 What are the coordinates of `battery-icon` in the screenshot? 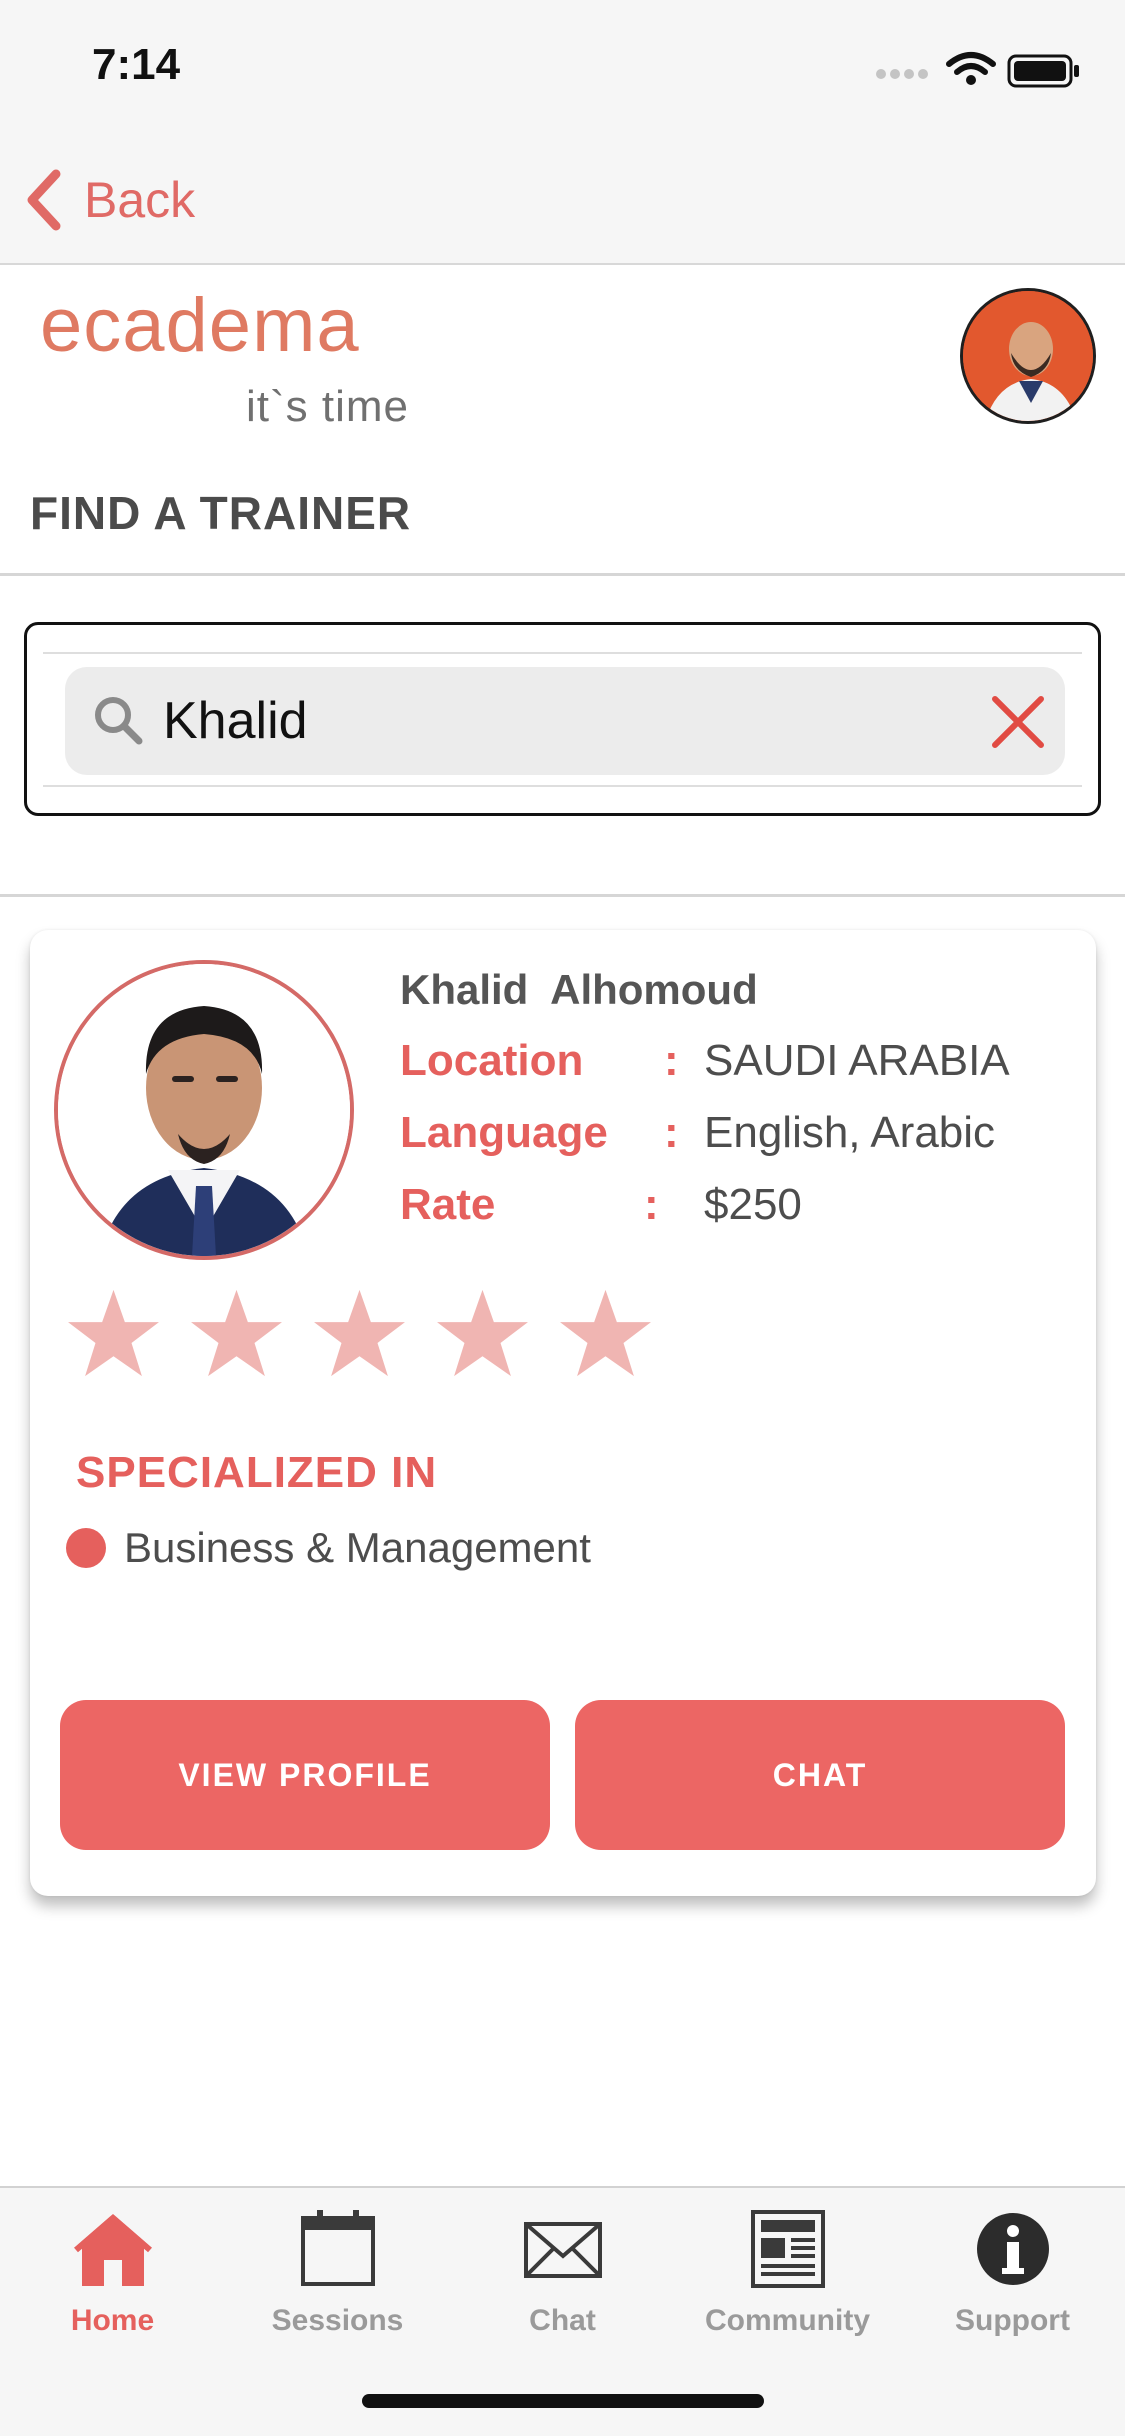 It's located at (1043, 71).